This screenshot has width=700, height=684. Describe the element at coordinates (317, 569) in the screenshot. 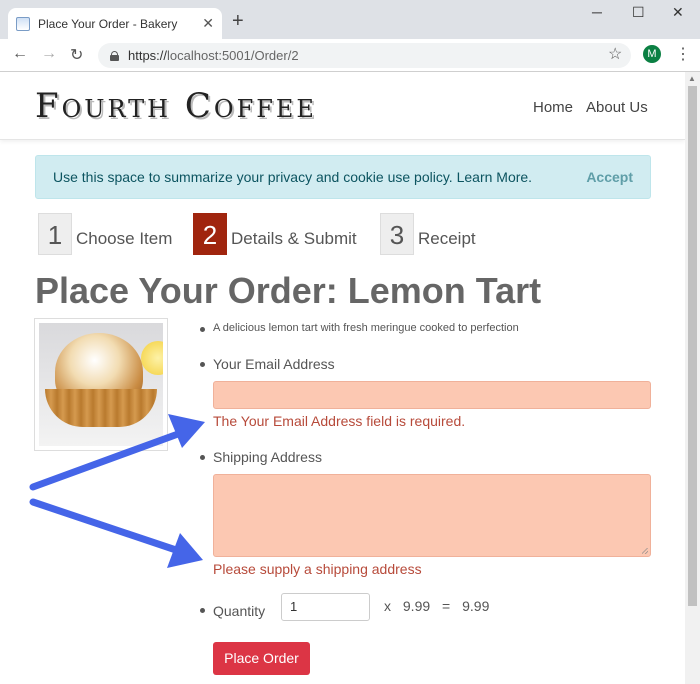

I see `shipping-error-message: Please supply a shipping address` at that location.